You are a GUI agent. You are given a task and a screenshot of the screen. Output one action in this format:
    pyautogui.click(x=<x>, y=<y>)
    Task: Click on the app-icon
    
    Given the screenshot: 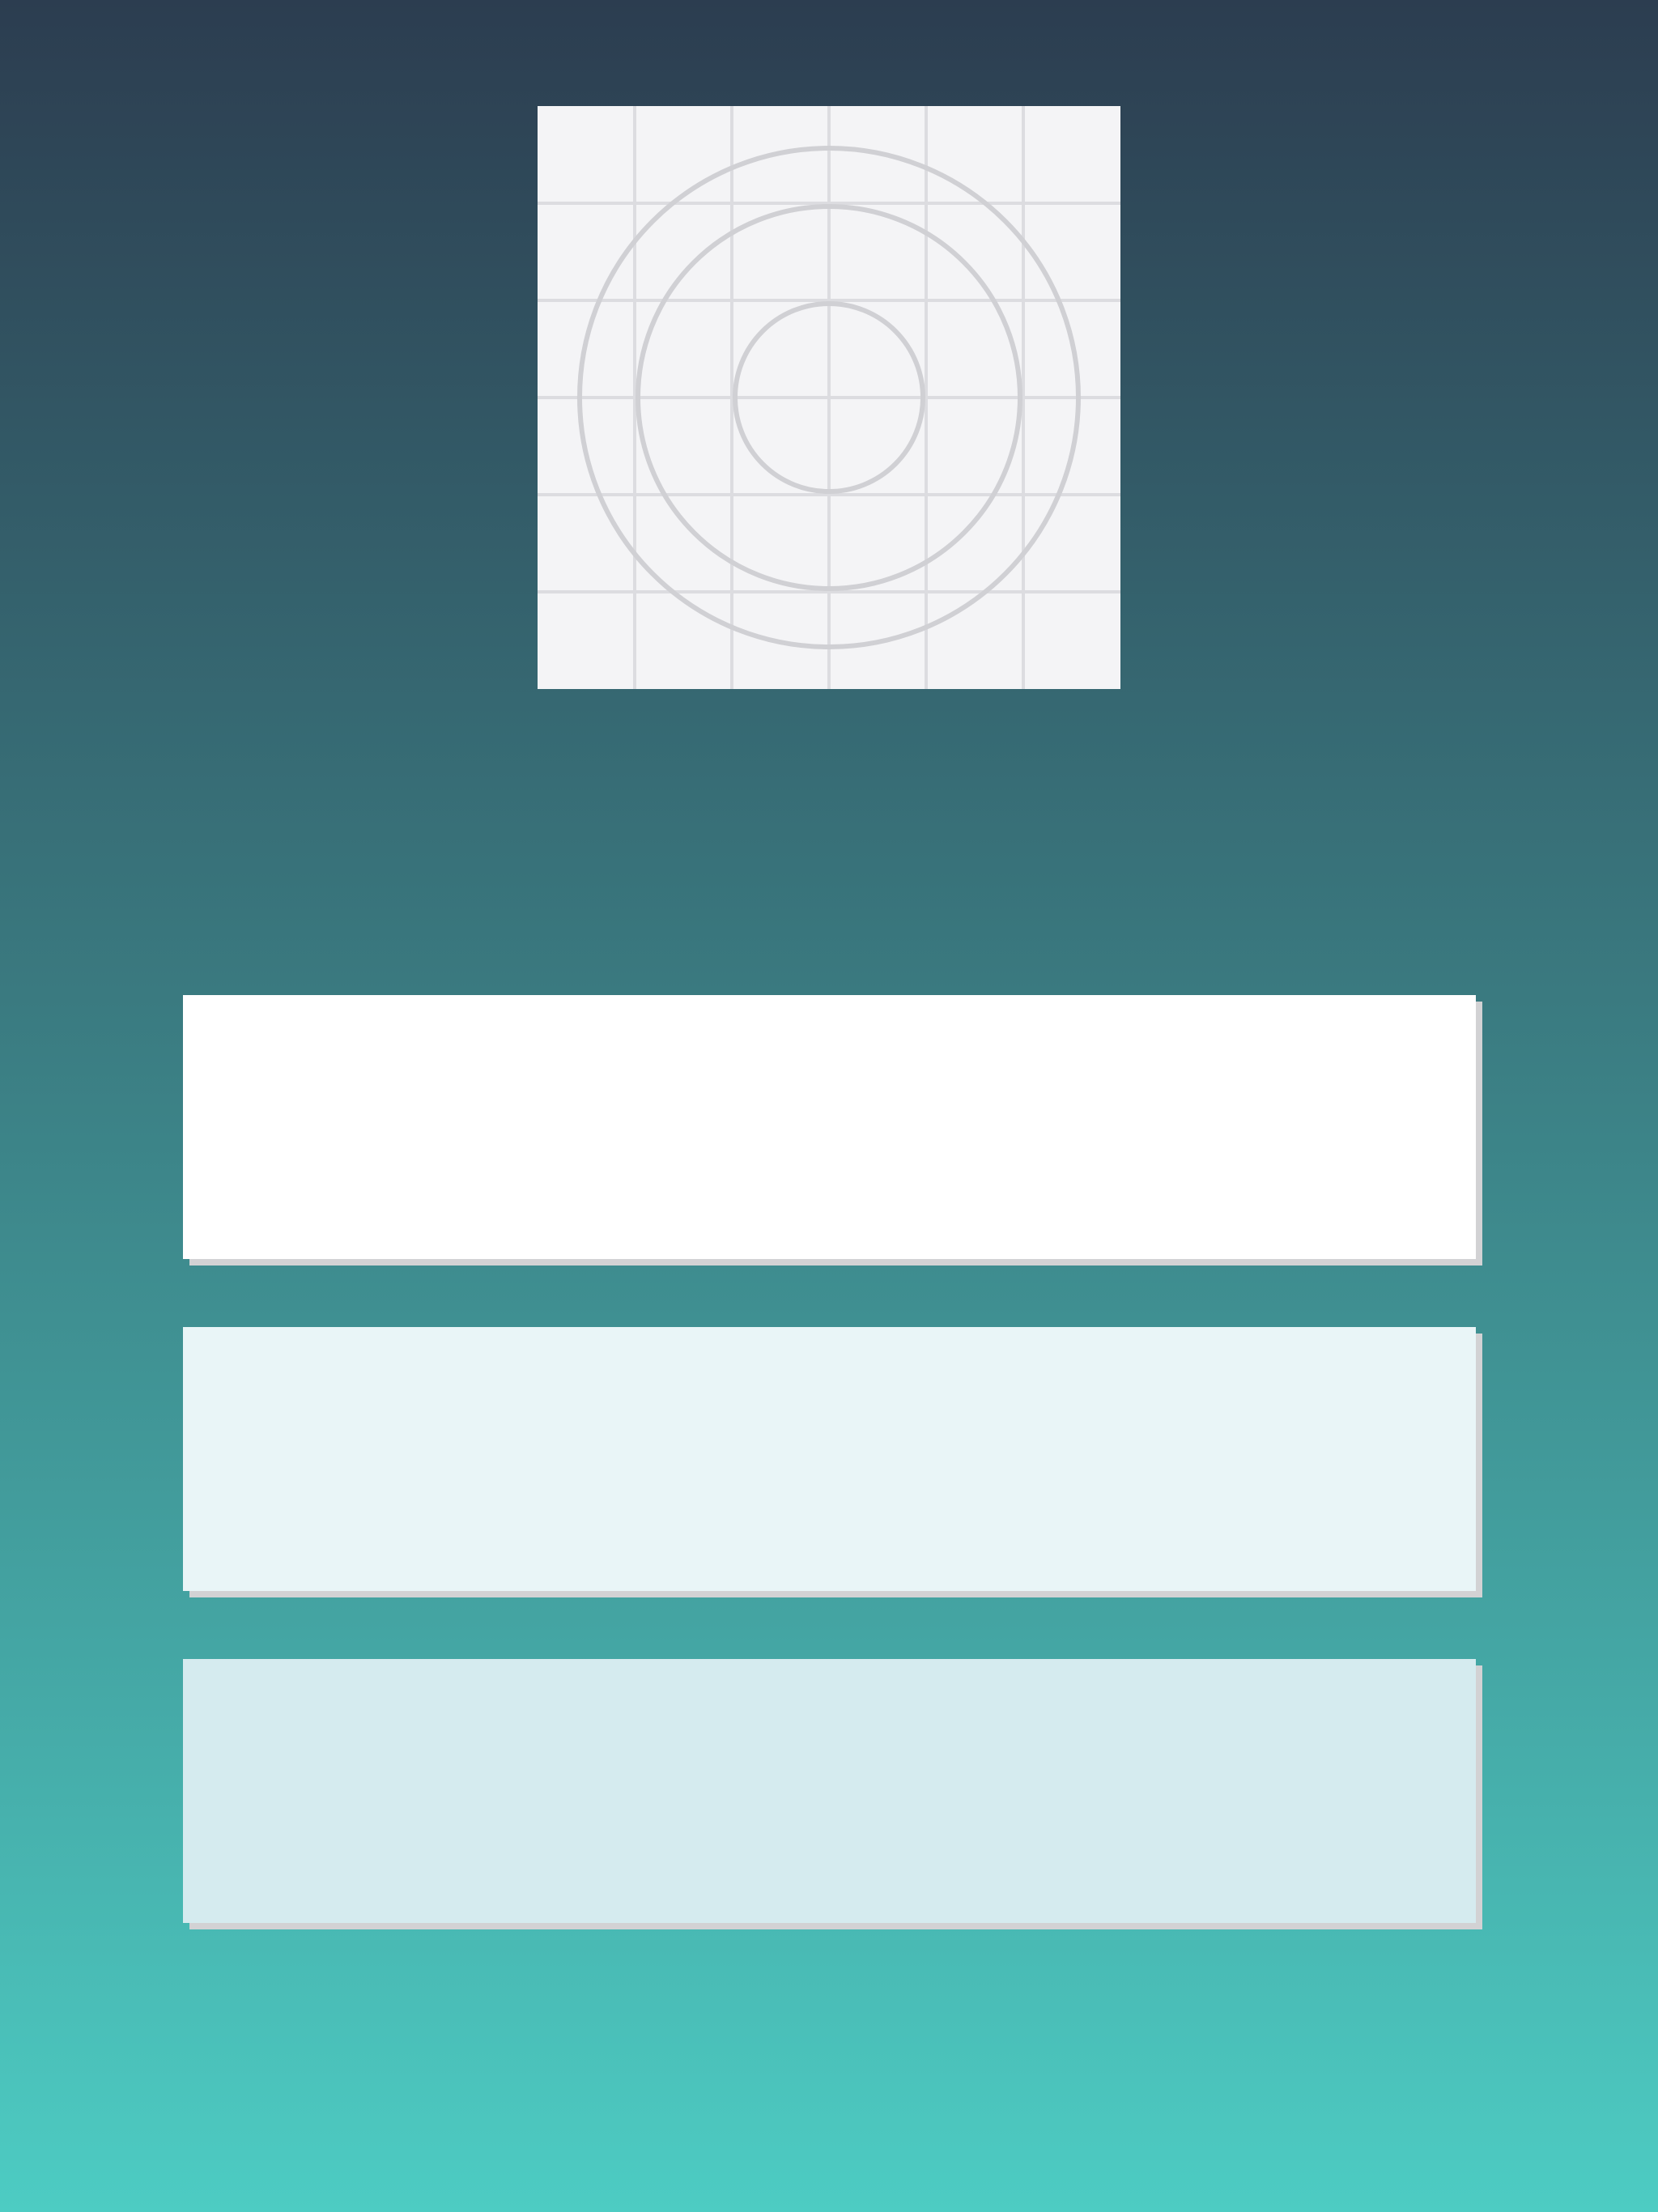 What is the action you would take?
    pyautogui.click(x=829, y=398)
    